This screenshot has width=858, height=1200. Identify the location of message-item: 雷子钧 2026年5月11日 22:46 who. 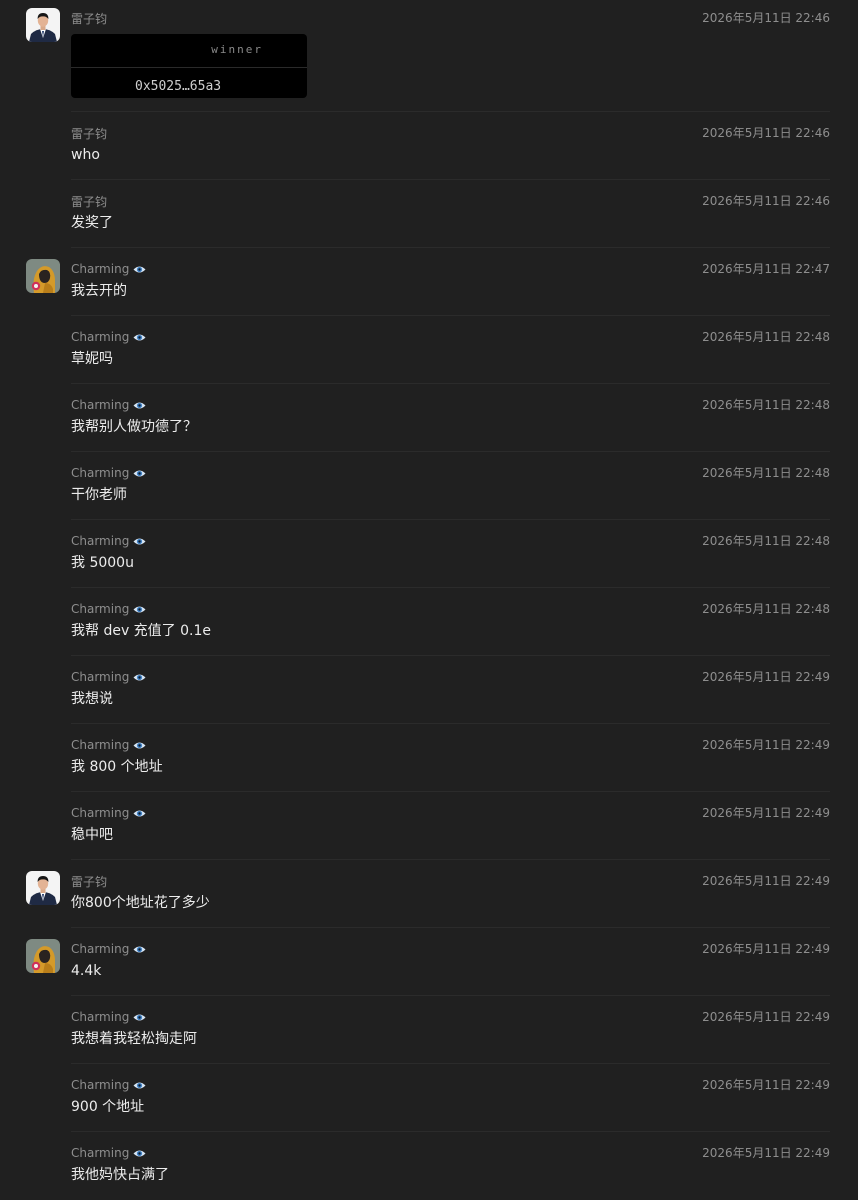
(429, 149).